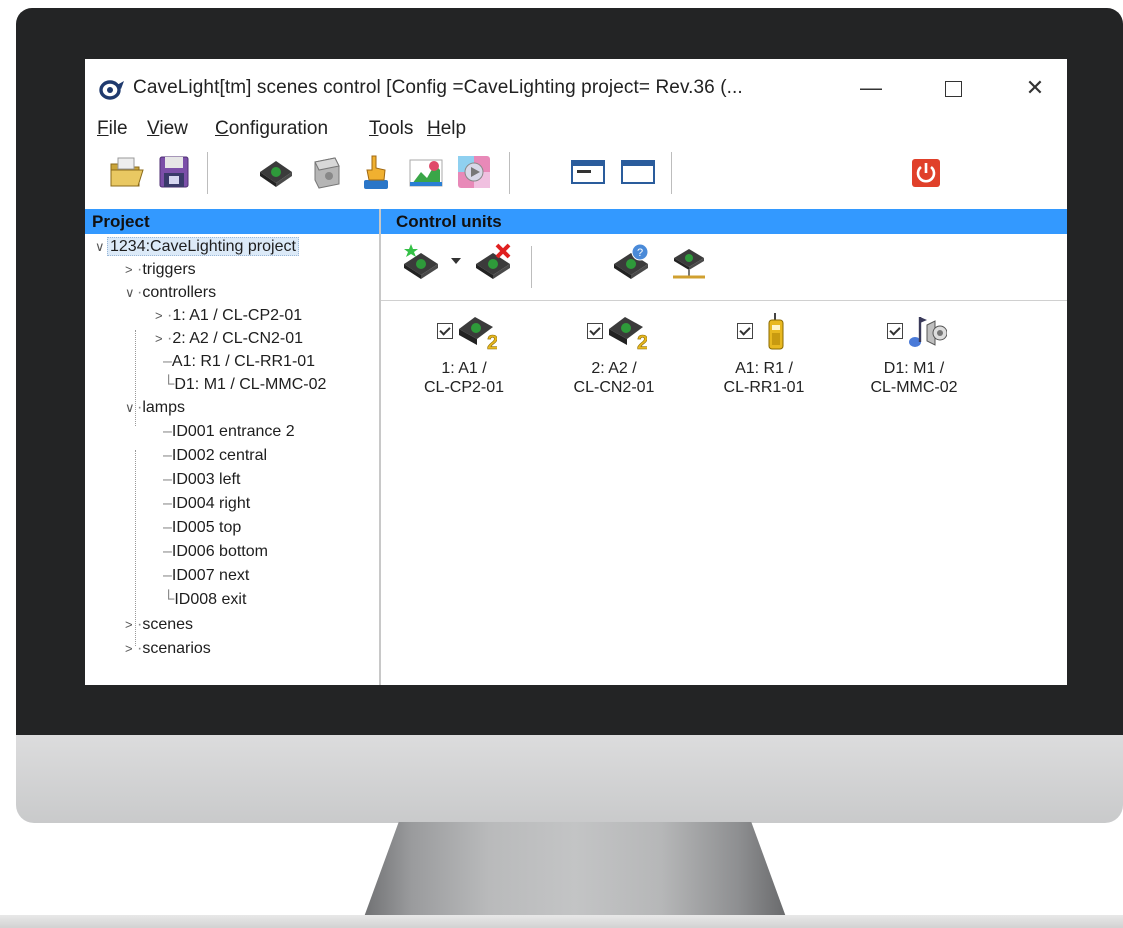 The height and width of the screenshot is (928, 1123). What do you see at coordinates (201, 480) in the screenshot?
I see `tree-item-lamp: –ID003 left` at bounding box center [201, 480].